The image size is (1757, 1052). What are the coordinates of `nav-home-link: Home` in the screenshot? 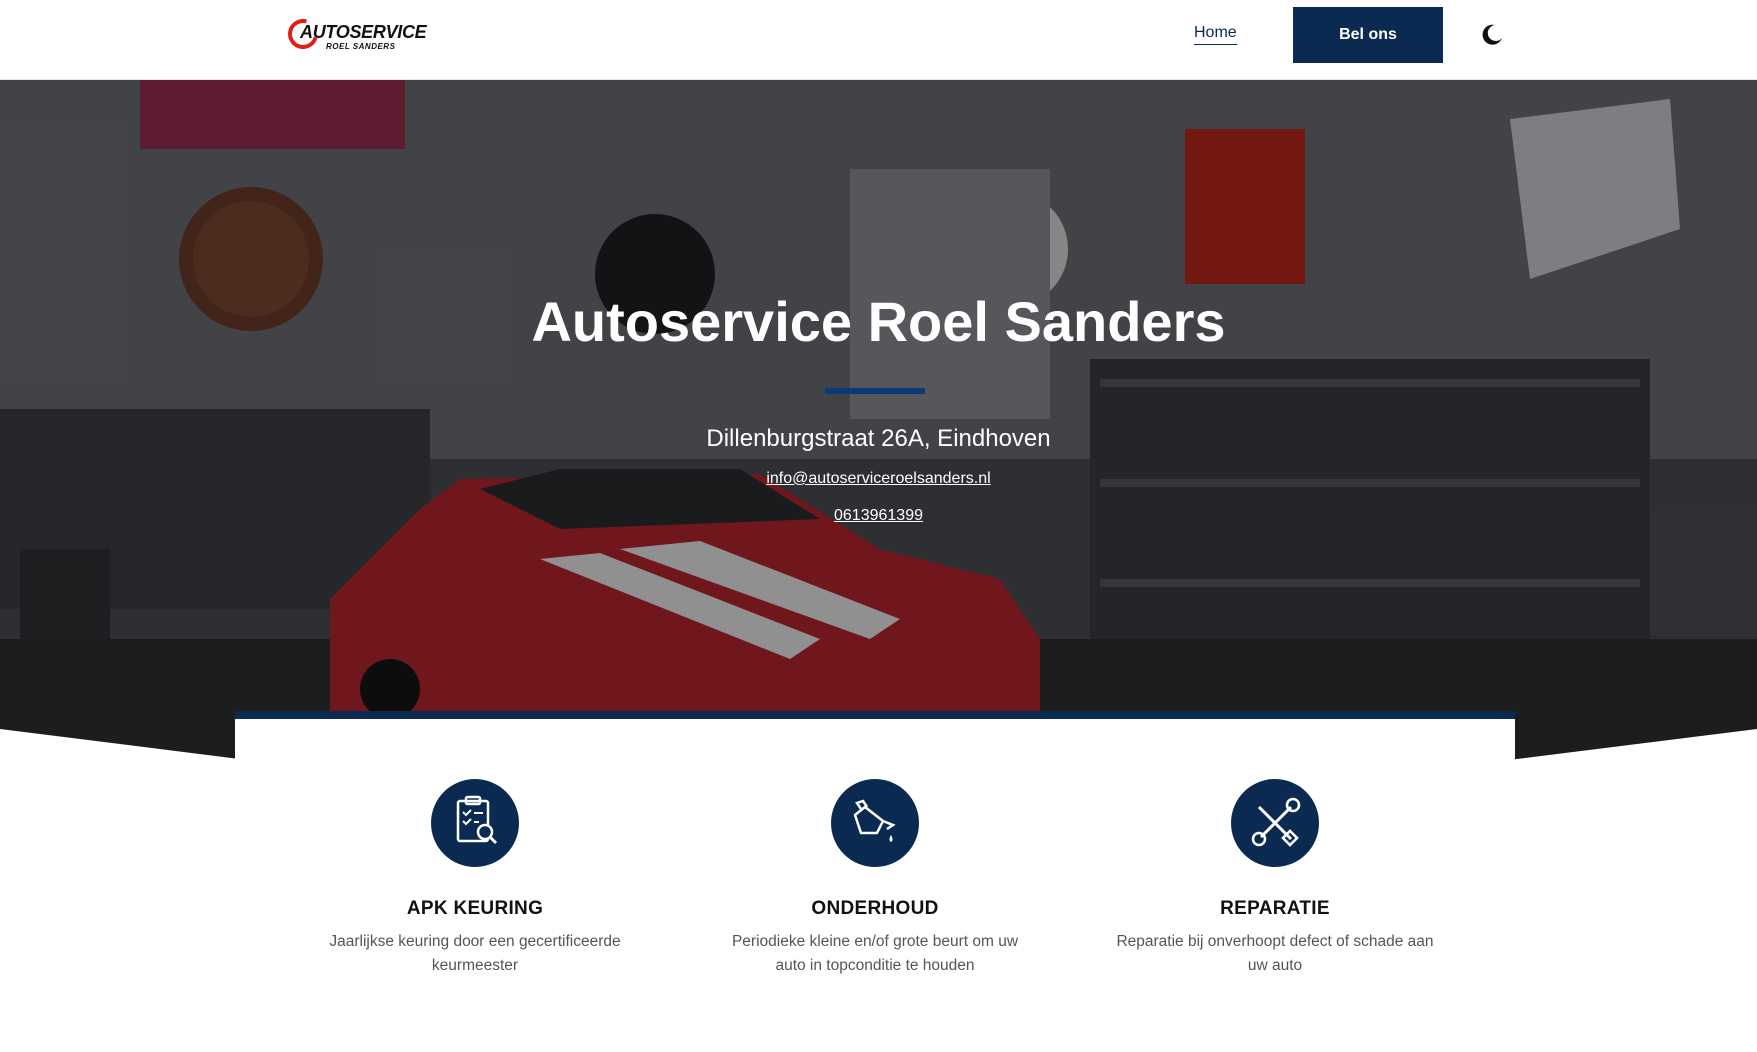 It's located at (1215, 34).